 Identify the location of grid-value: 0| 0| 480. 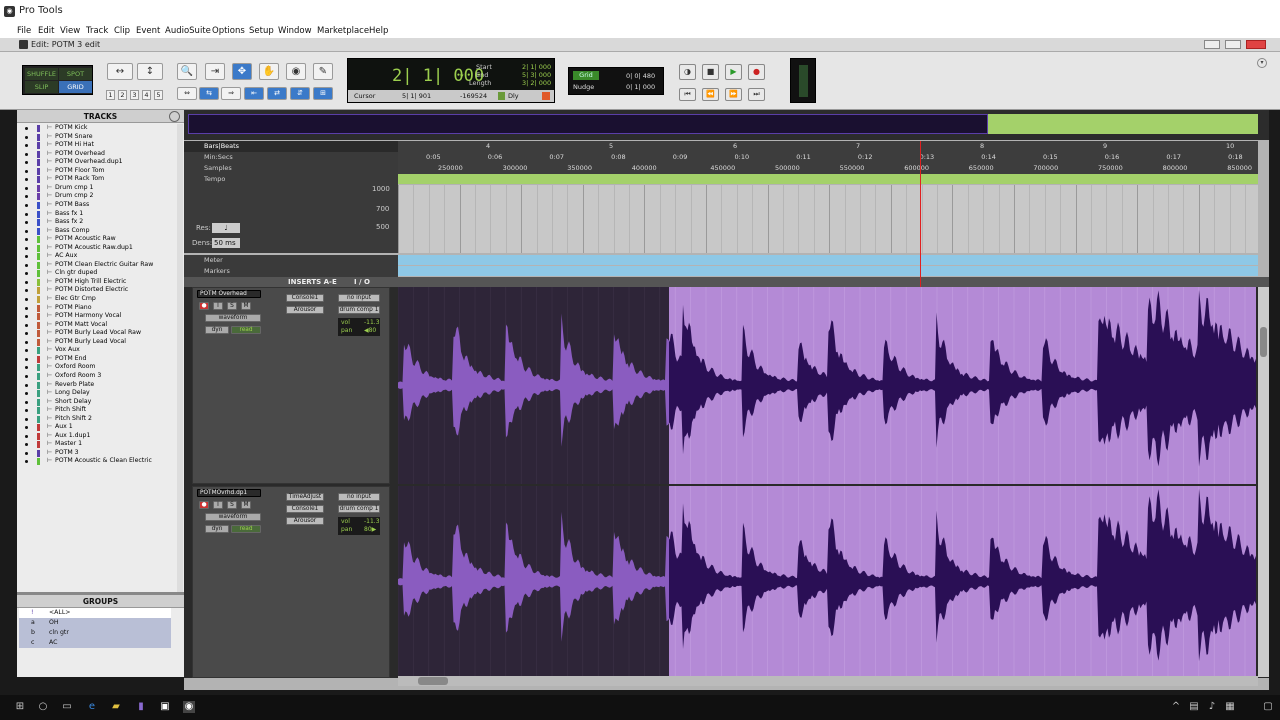
(640, 76).